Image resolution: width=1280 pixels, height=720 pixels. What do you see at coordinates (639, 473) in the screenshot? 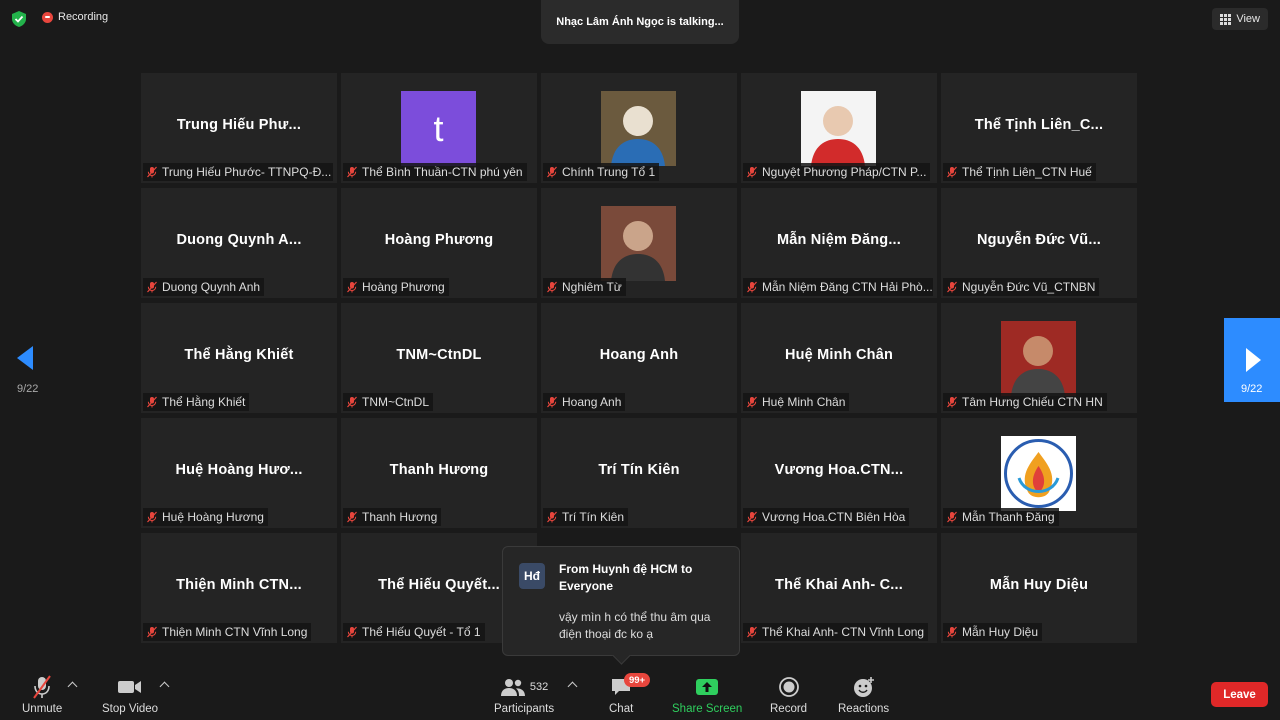
I see `participant-tile: Trí Tín Kiên Trí Tín Kiên` at bounding box center [639, 473].